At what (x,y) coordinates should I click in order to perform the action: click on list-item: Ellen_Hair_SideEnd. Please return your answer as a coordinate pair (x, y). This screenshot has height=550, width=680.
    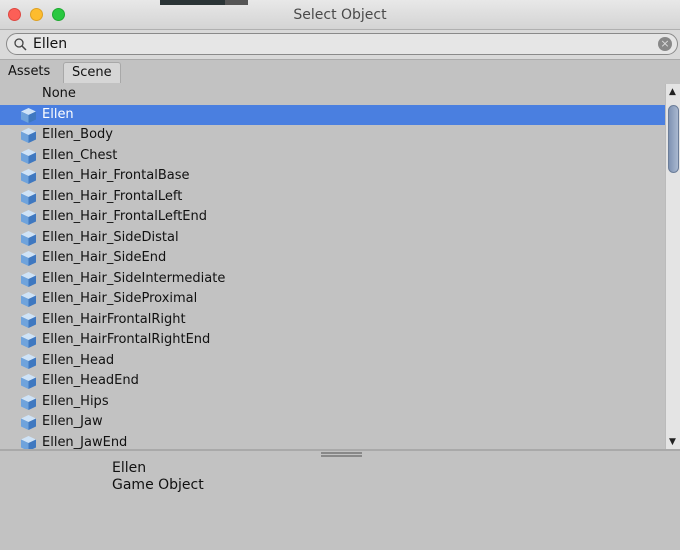
    Looking at the image, I should click on (332, 258).